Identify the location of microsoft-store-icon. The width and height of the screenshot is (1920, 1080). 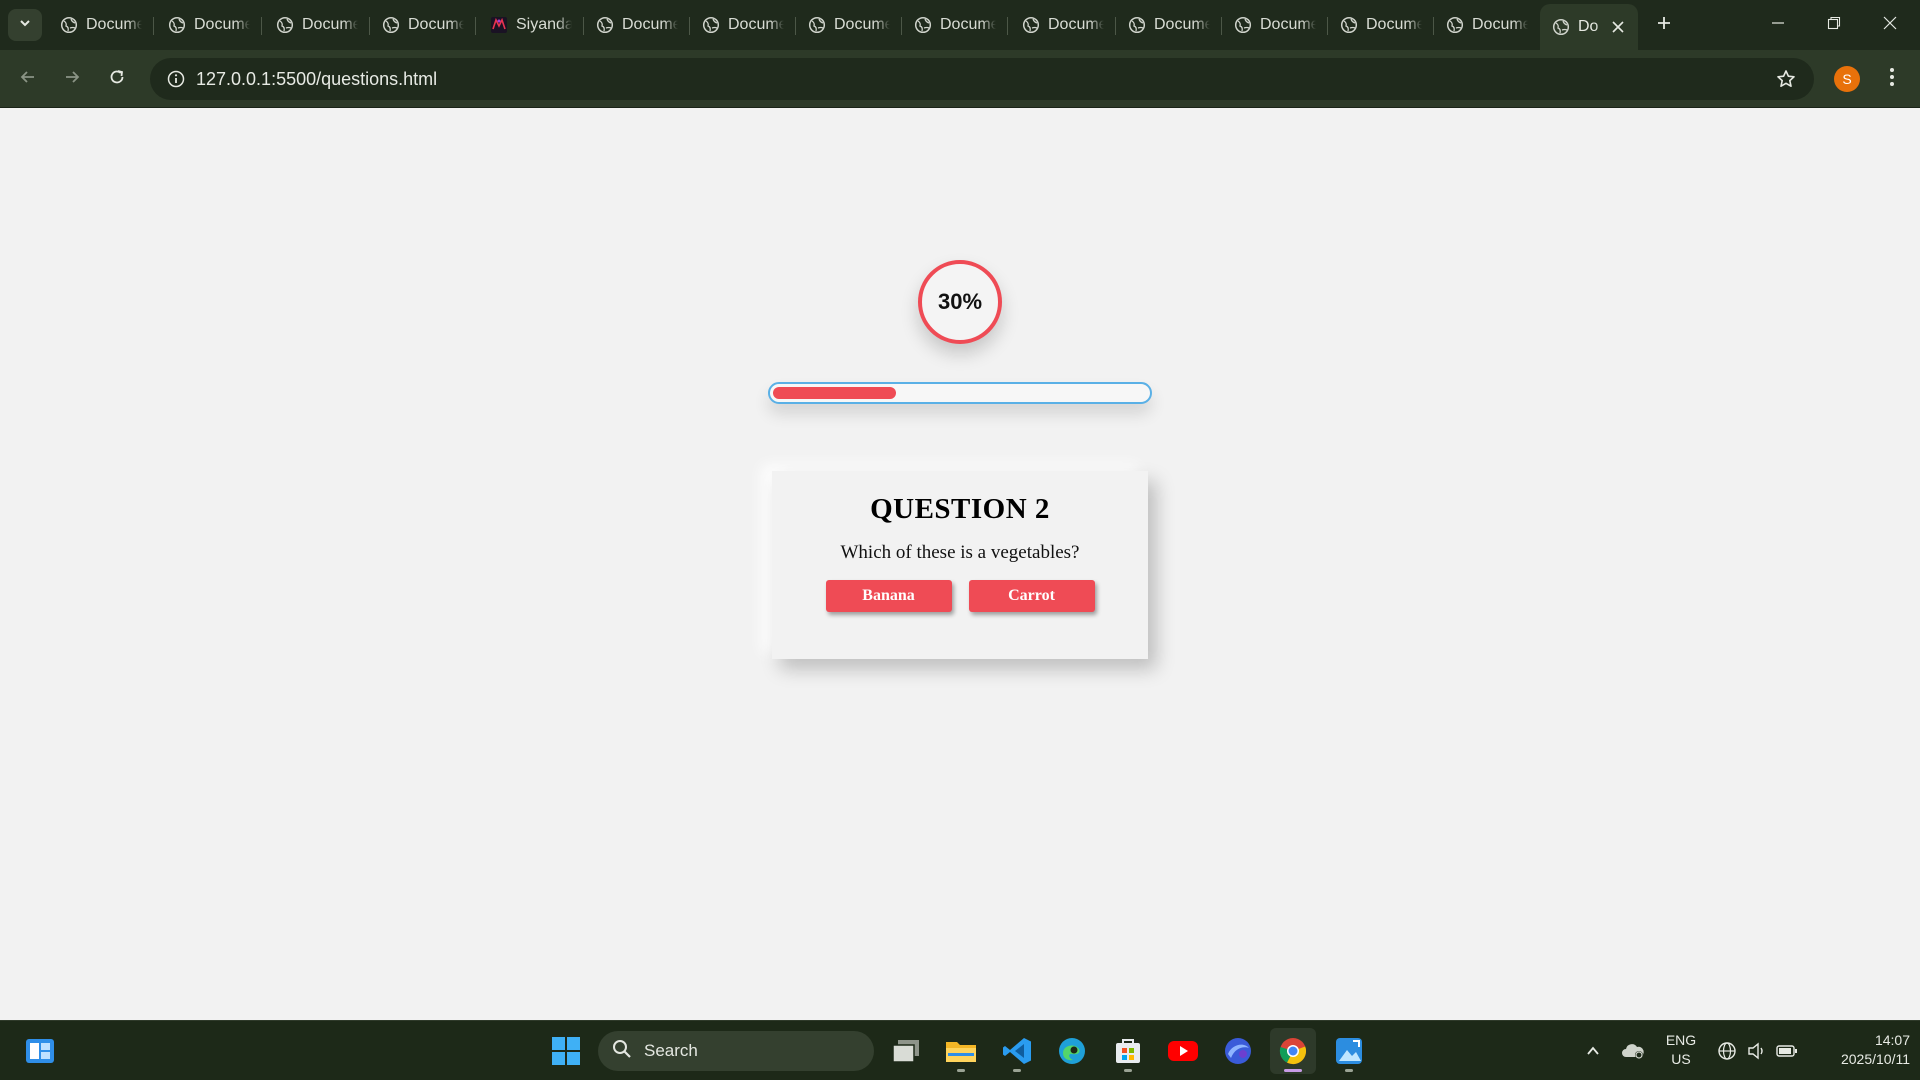
(1128, 1051).